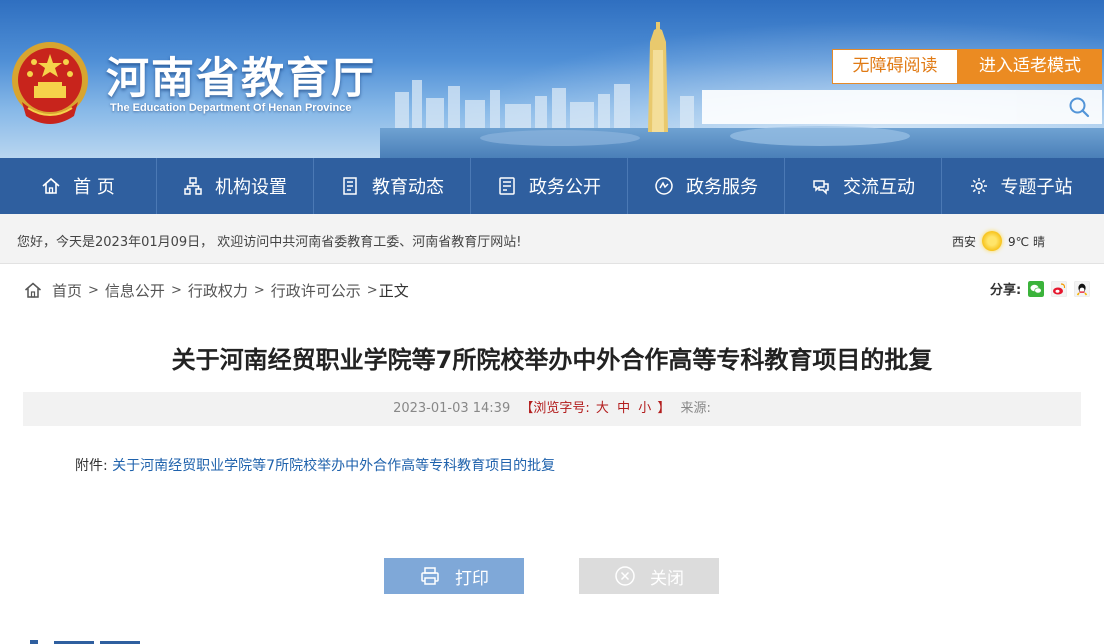 This screenshot has height=644, width=1104. Describe the element at coordinates (135, 290) in the screenshot. I see `breadcrumb-link-info: 信息公开` at that location.